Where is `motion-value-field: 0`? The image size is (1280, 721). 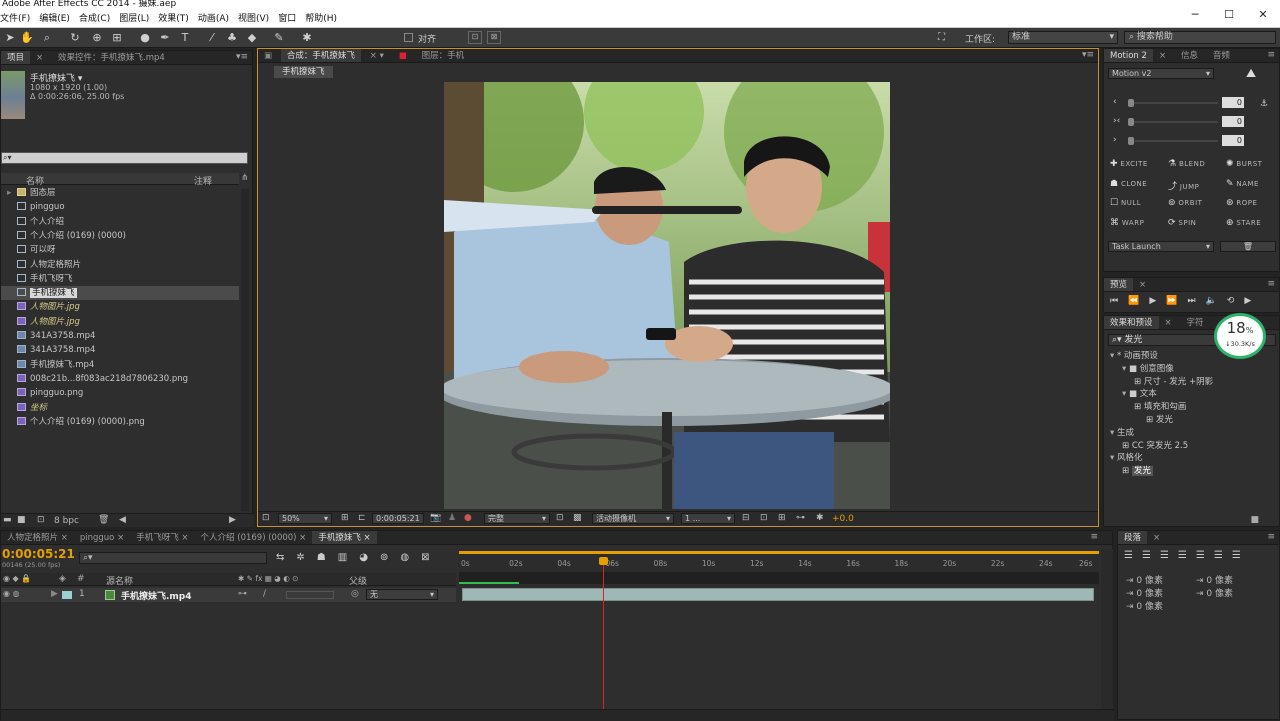 motion-value-field: 0 is located at coordinates (1233, 140).